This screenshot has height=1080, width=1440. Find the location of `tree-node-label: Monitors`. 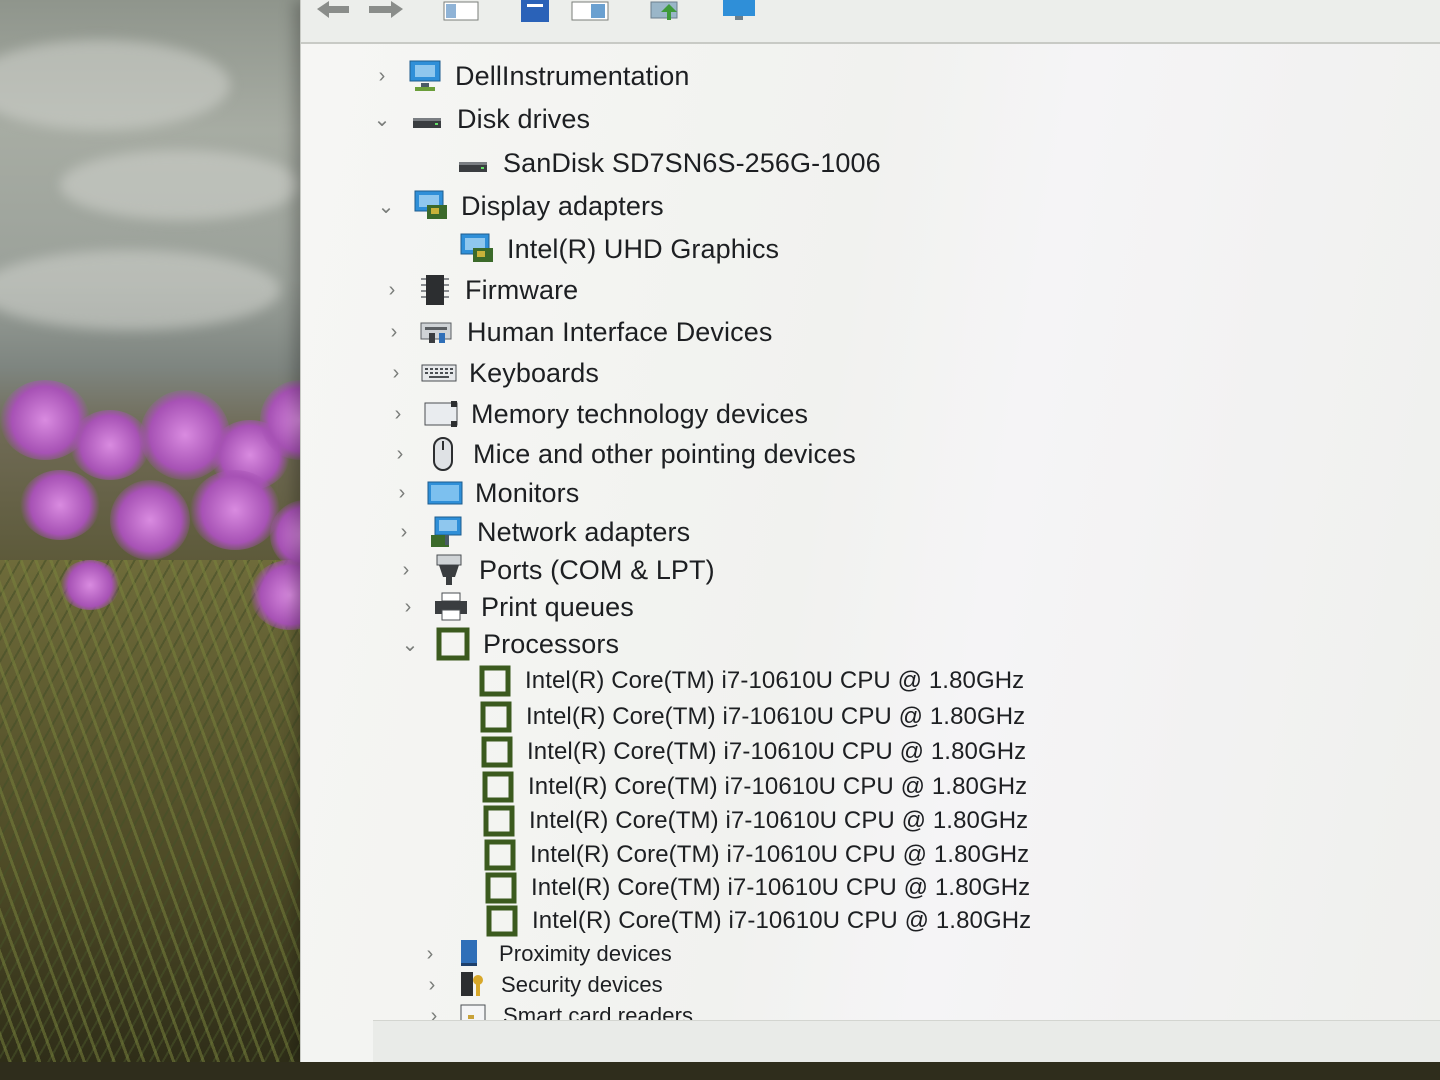

tree-node-label: Monitors is located at coordinates (527, 492).